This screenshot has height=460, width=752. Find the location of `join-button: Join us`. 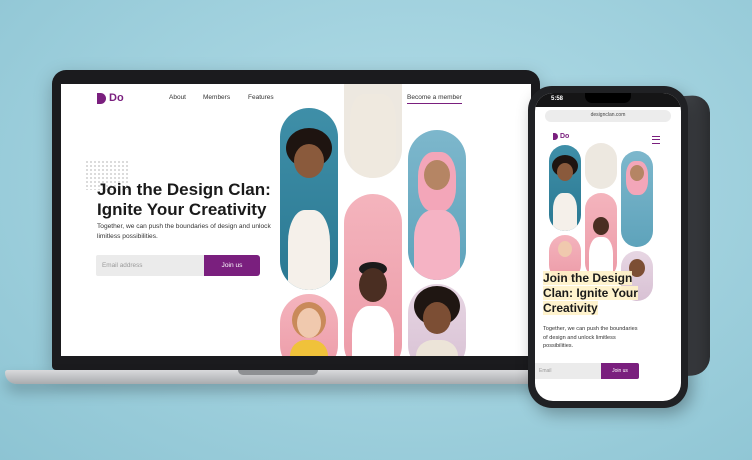

join-button: Join us is located at coordinates (232, 265).